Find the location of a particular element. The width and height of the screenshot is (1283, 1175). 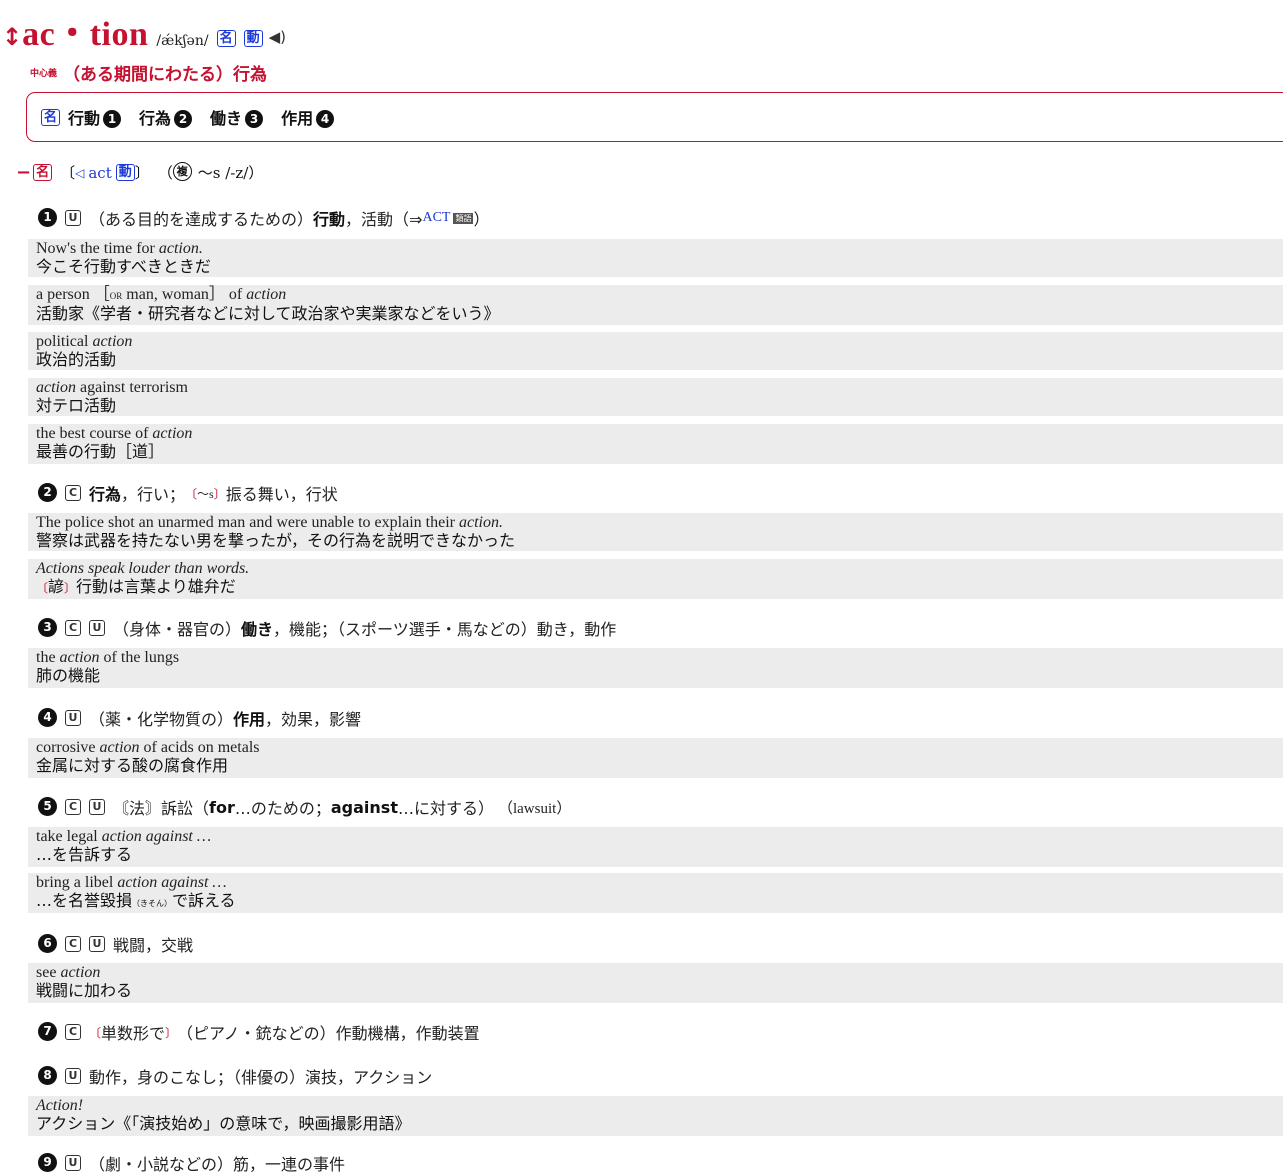

sense-number: 7 is located at coordinates (47, 1031).